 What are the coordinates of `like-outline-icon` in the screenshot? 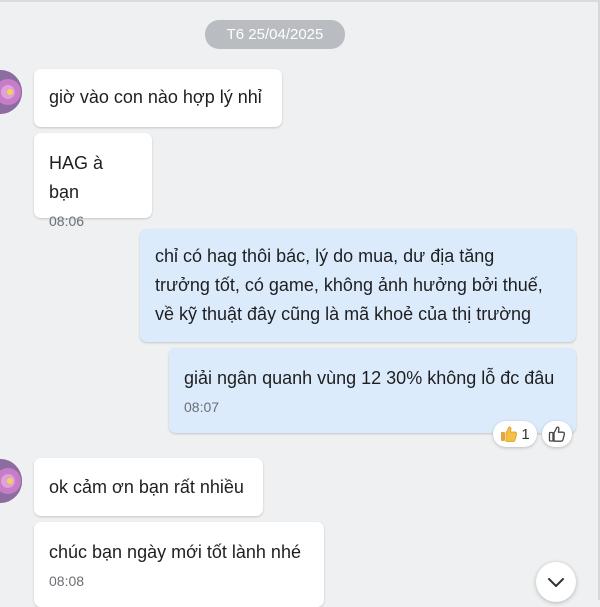 It's located at (557, 434).